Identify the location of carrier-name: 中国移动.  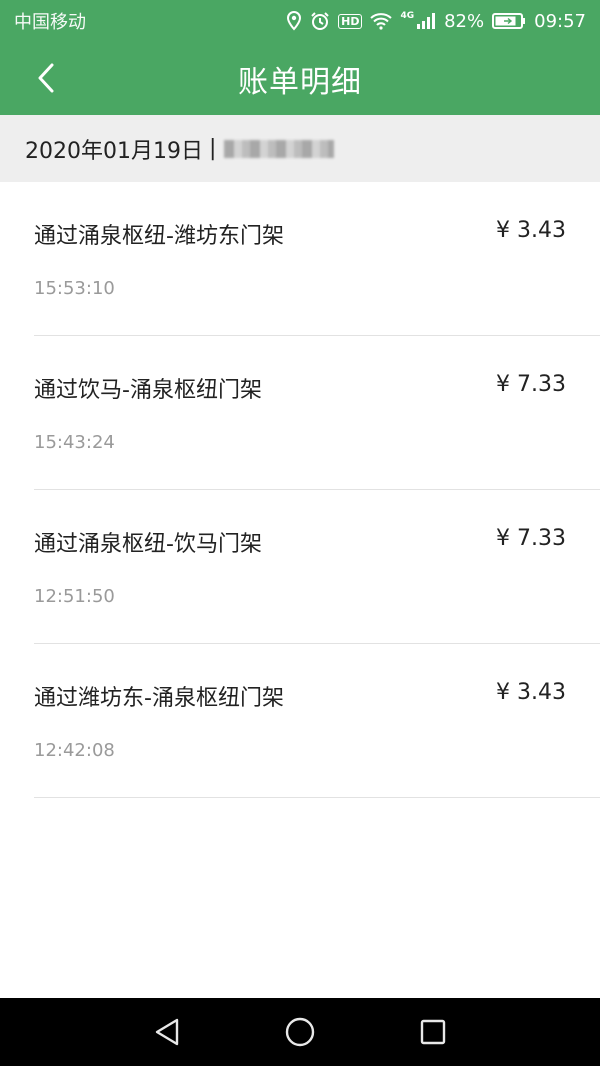
(50, 22).